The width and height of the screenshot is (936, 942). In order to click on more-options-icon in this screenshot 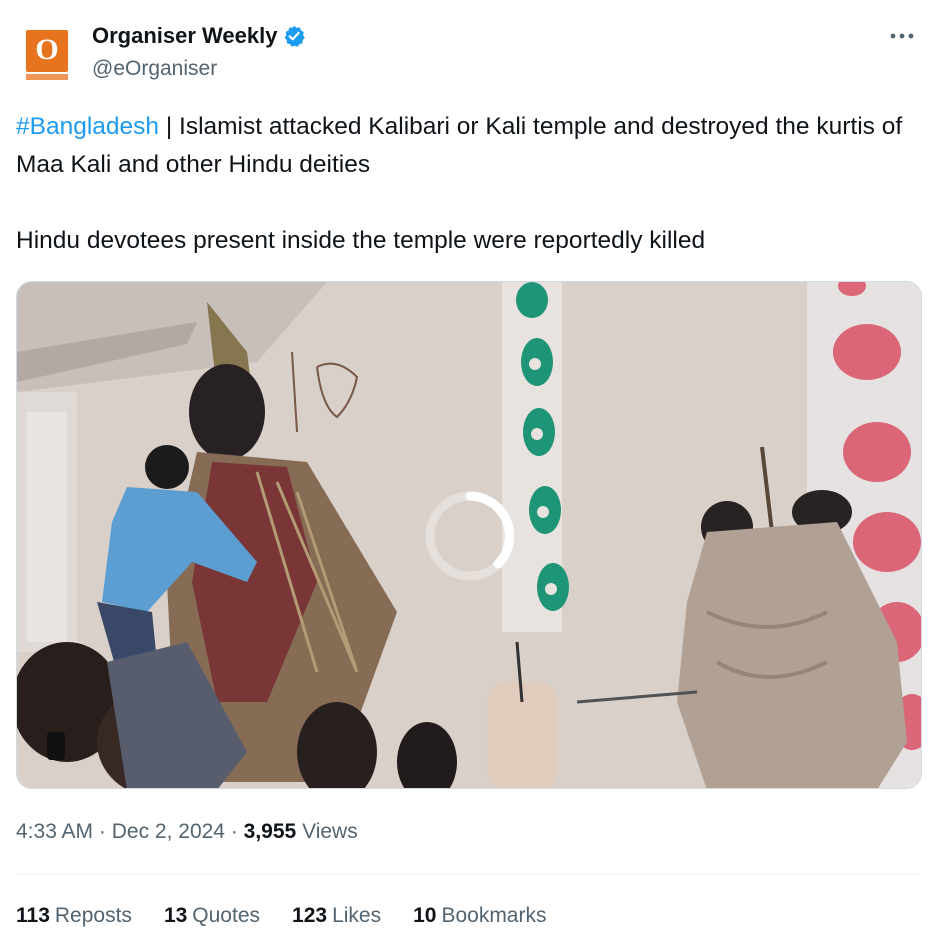, I will do `click(902, 36)`.